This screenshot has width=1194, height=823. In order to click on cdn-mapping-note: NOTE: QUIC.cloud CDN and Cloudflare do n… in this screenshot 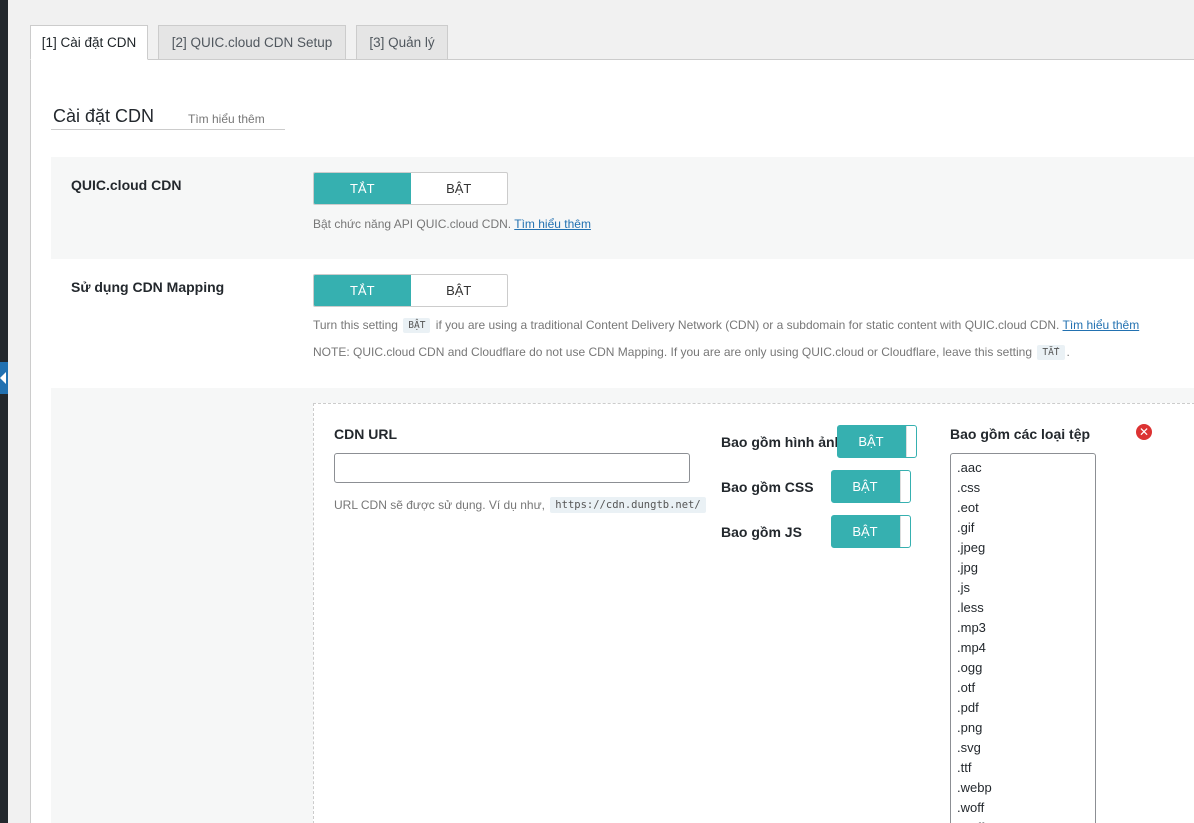, I will do `click(691, 352)`.